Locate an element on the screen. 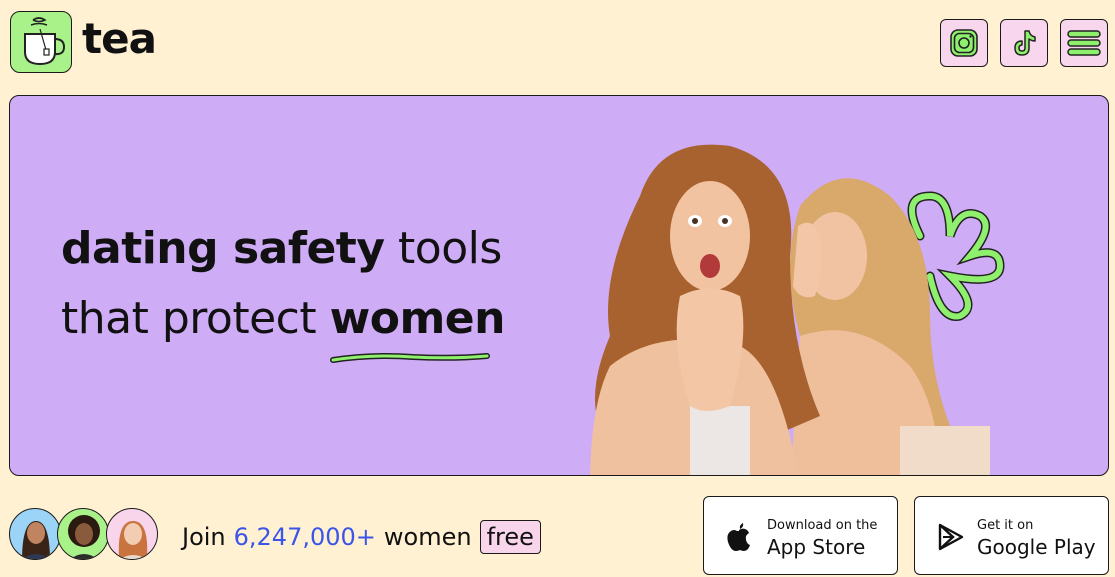  join-suffix: women is located at coordinates (427, 537).